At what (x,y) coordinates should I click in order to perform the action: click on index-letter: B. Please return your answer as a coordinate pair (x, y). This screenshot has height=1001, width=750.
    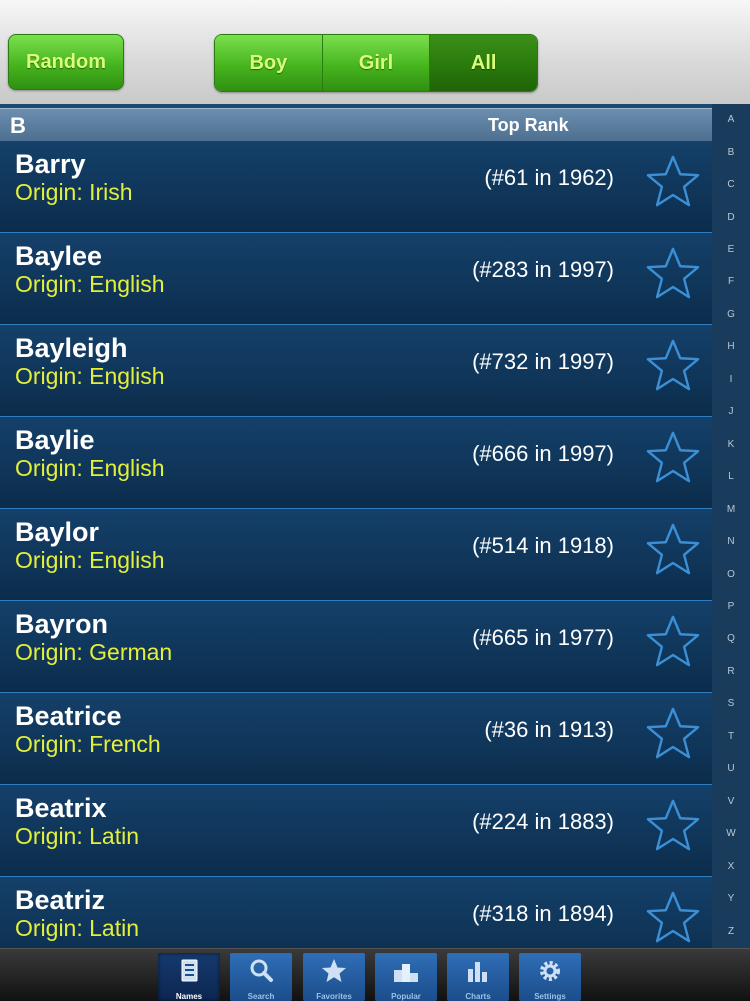
    Looking at the image, I should click on (731, 152).